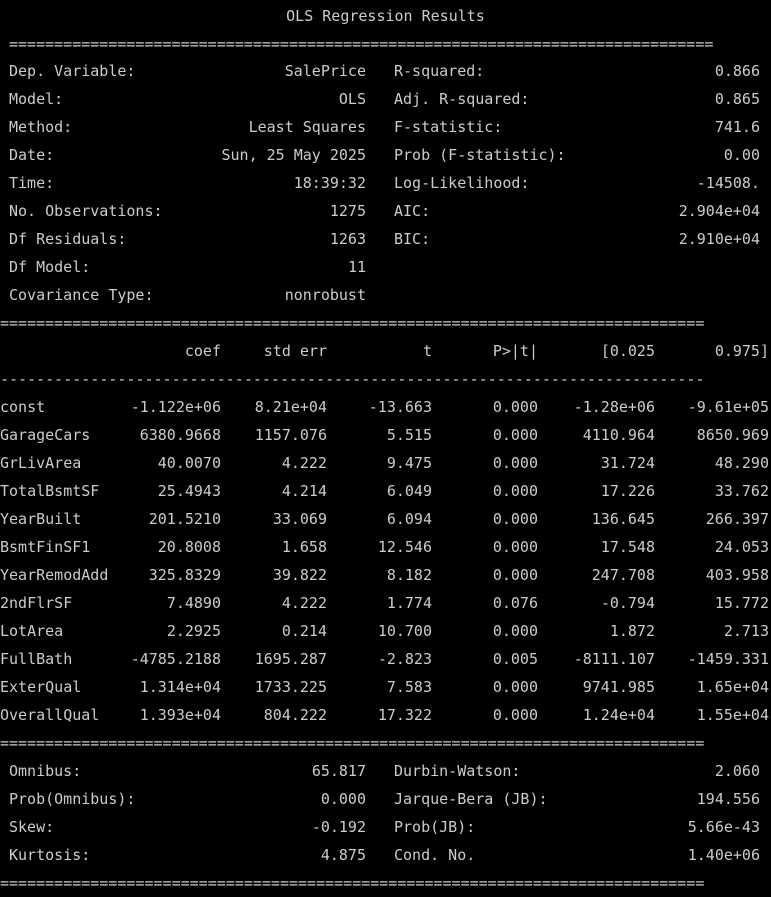 This screenshot has width=771, height=897. Describe the element at coordinates (409, 575) in the screenshot. I see `coef-cell: 8.182` at that location.